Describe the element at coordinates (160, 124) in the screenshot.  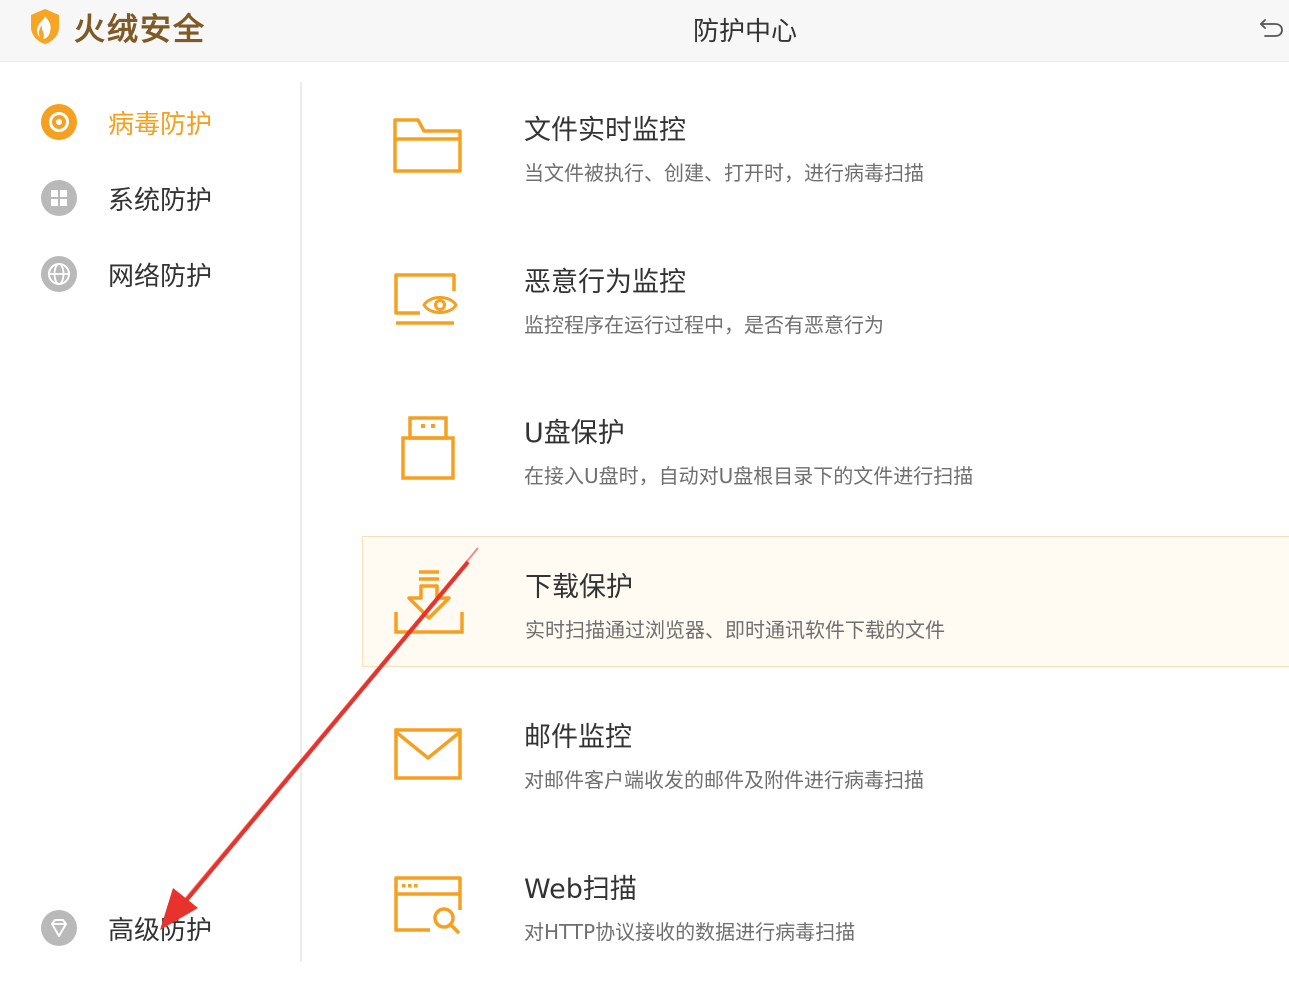
I see `sidebar-item-label: 病毒防护` at that location.